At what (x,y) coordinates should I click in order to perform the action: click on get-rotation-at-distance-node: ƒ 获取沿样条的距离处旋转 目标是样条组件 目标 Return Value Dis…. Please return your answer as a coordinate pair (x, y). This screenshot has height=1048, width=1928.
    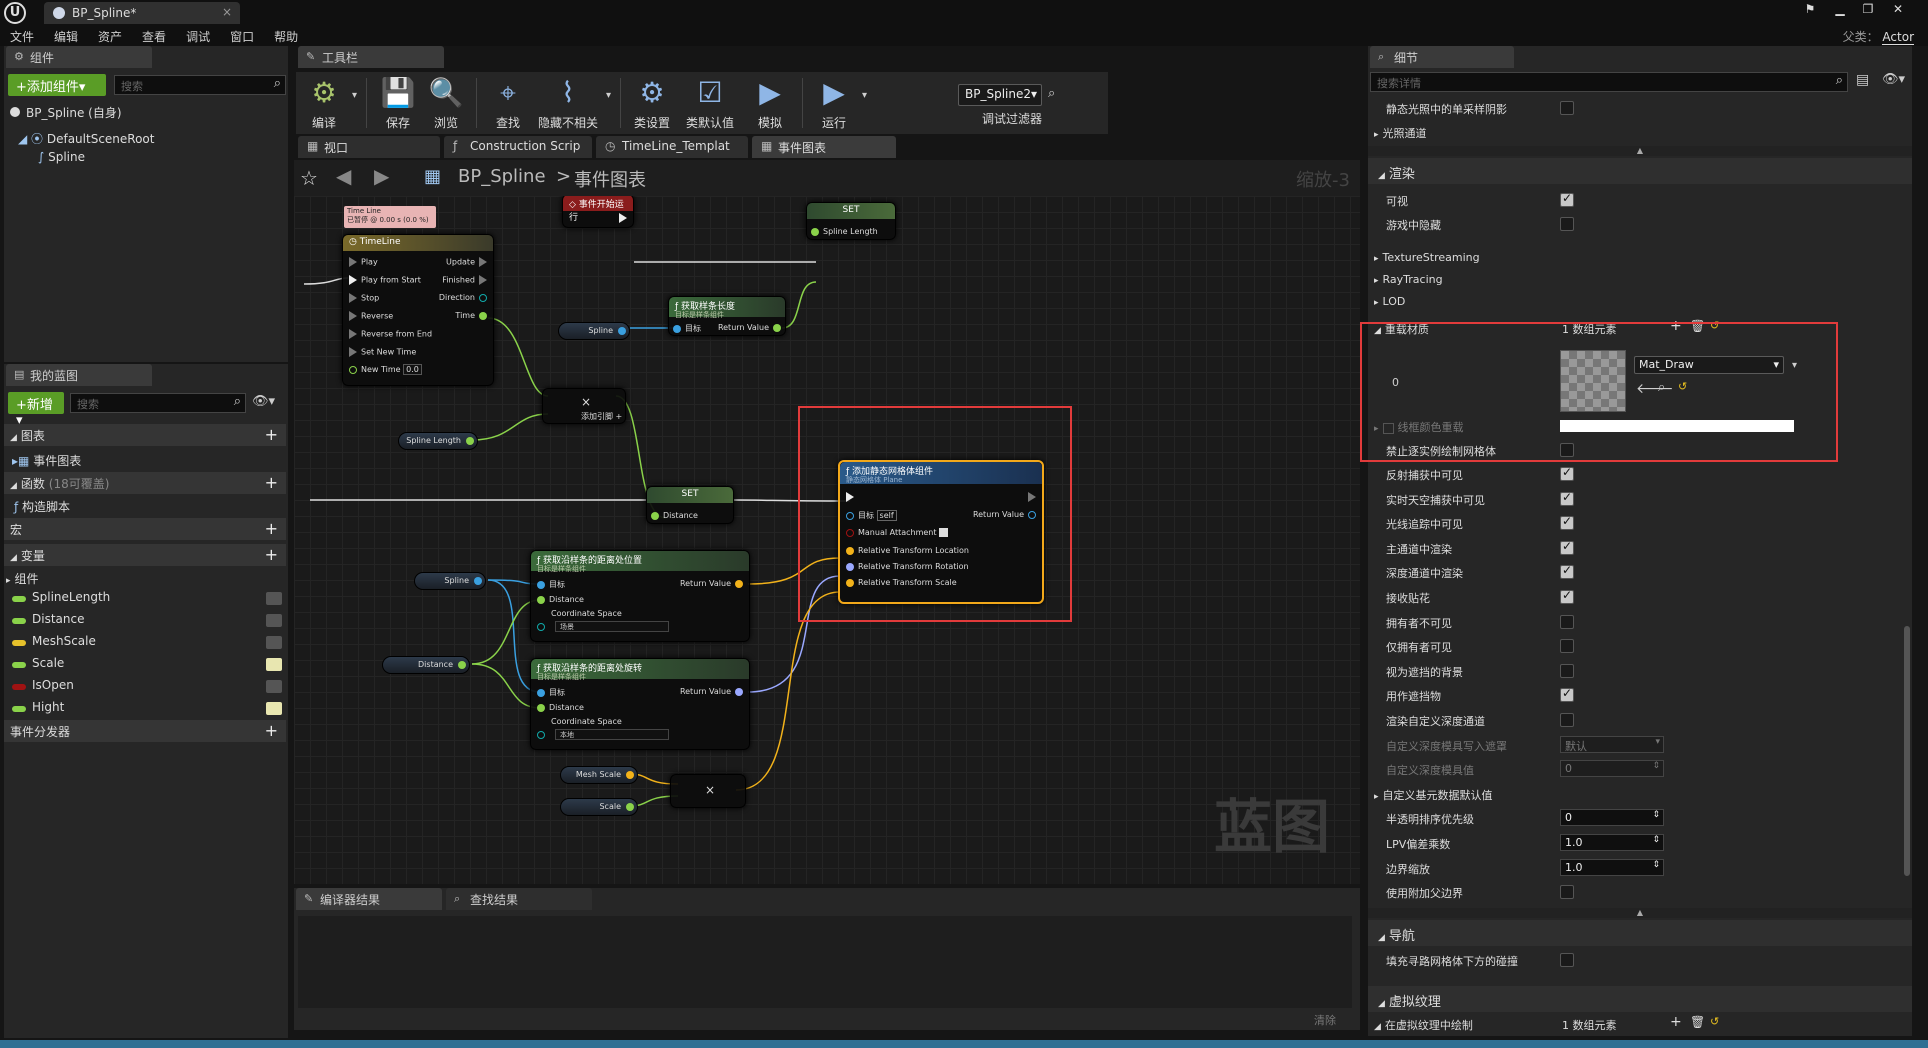
    Looking at the image, I should click on (640, 704).